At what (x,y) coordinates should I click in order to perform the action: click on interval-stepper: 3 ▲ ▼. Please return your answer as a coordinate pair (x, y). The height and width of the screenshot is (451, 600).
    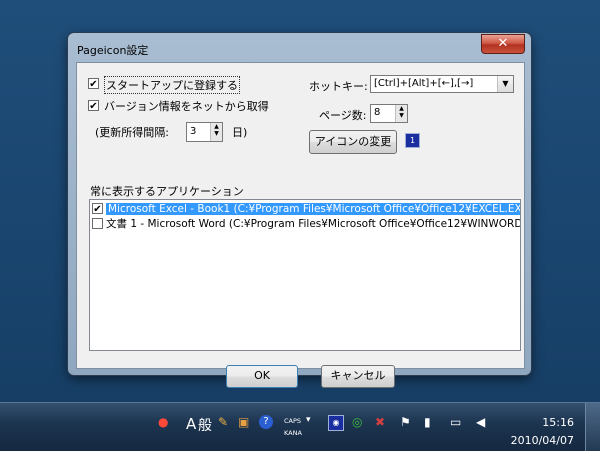
    Looking at the image, I should click on (204, 132).